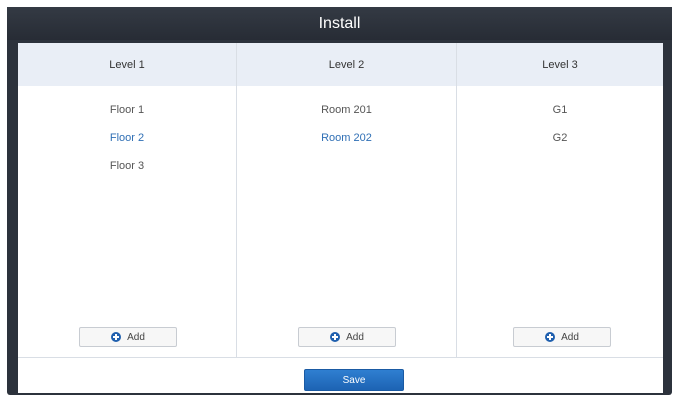 This screenshot has width=680, height=401. I want to click on level-1-list: Floor 1 Floor 2 Floor 3, so click(127, 133).